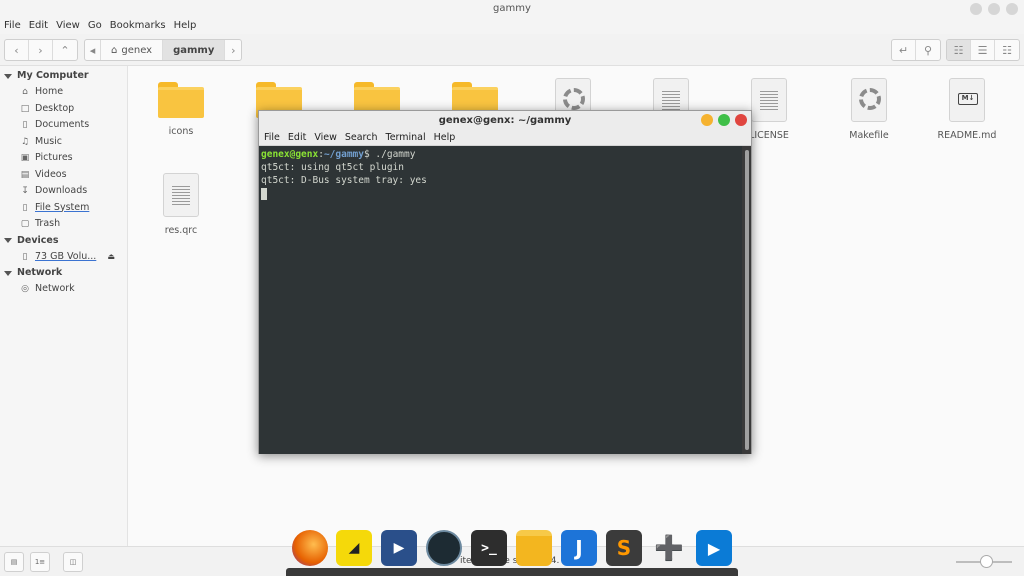  I want to click on terminal-titlebar: genex@genx: ~/gammy, so click(505, 120).